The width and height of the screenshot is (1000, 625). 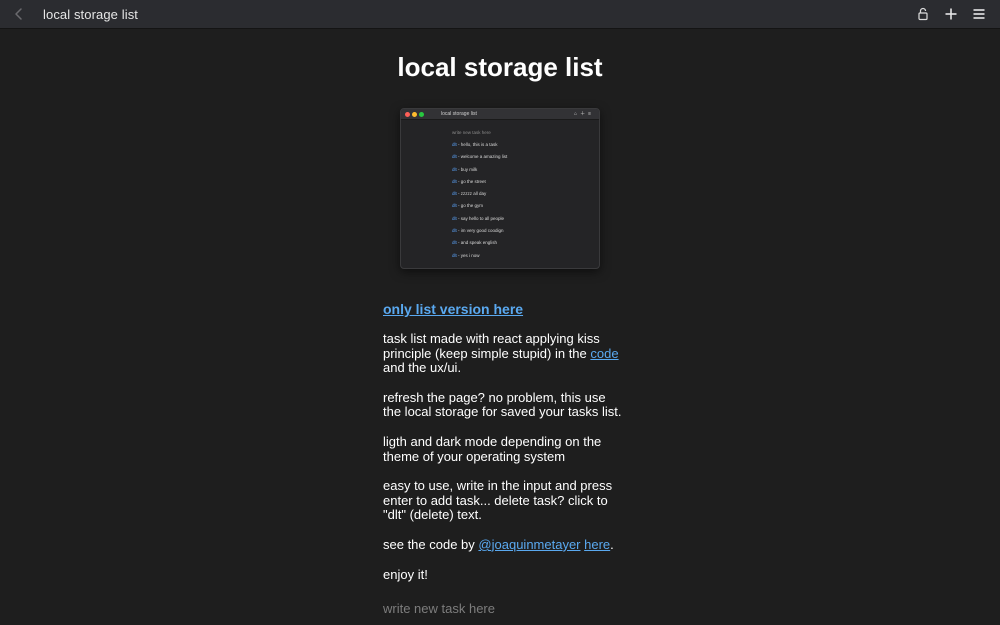 What do you see at coordinates (459, 114) in the screenshot?
I see `preview-title: local storage list` at bounding box center [459, 114].